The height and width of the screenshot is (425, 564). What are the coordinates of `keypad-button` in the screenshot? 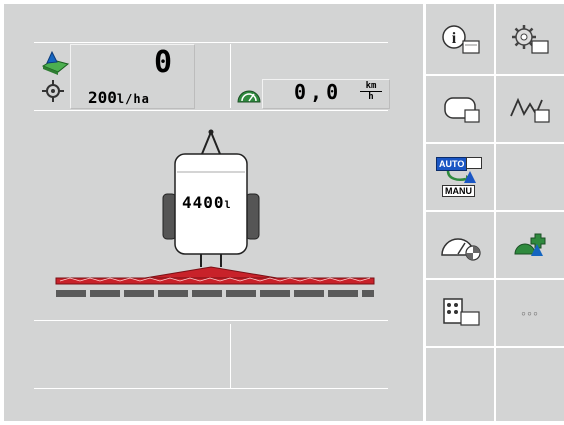 It's located at (461, 313).